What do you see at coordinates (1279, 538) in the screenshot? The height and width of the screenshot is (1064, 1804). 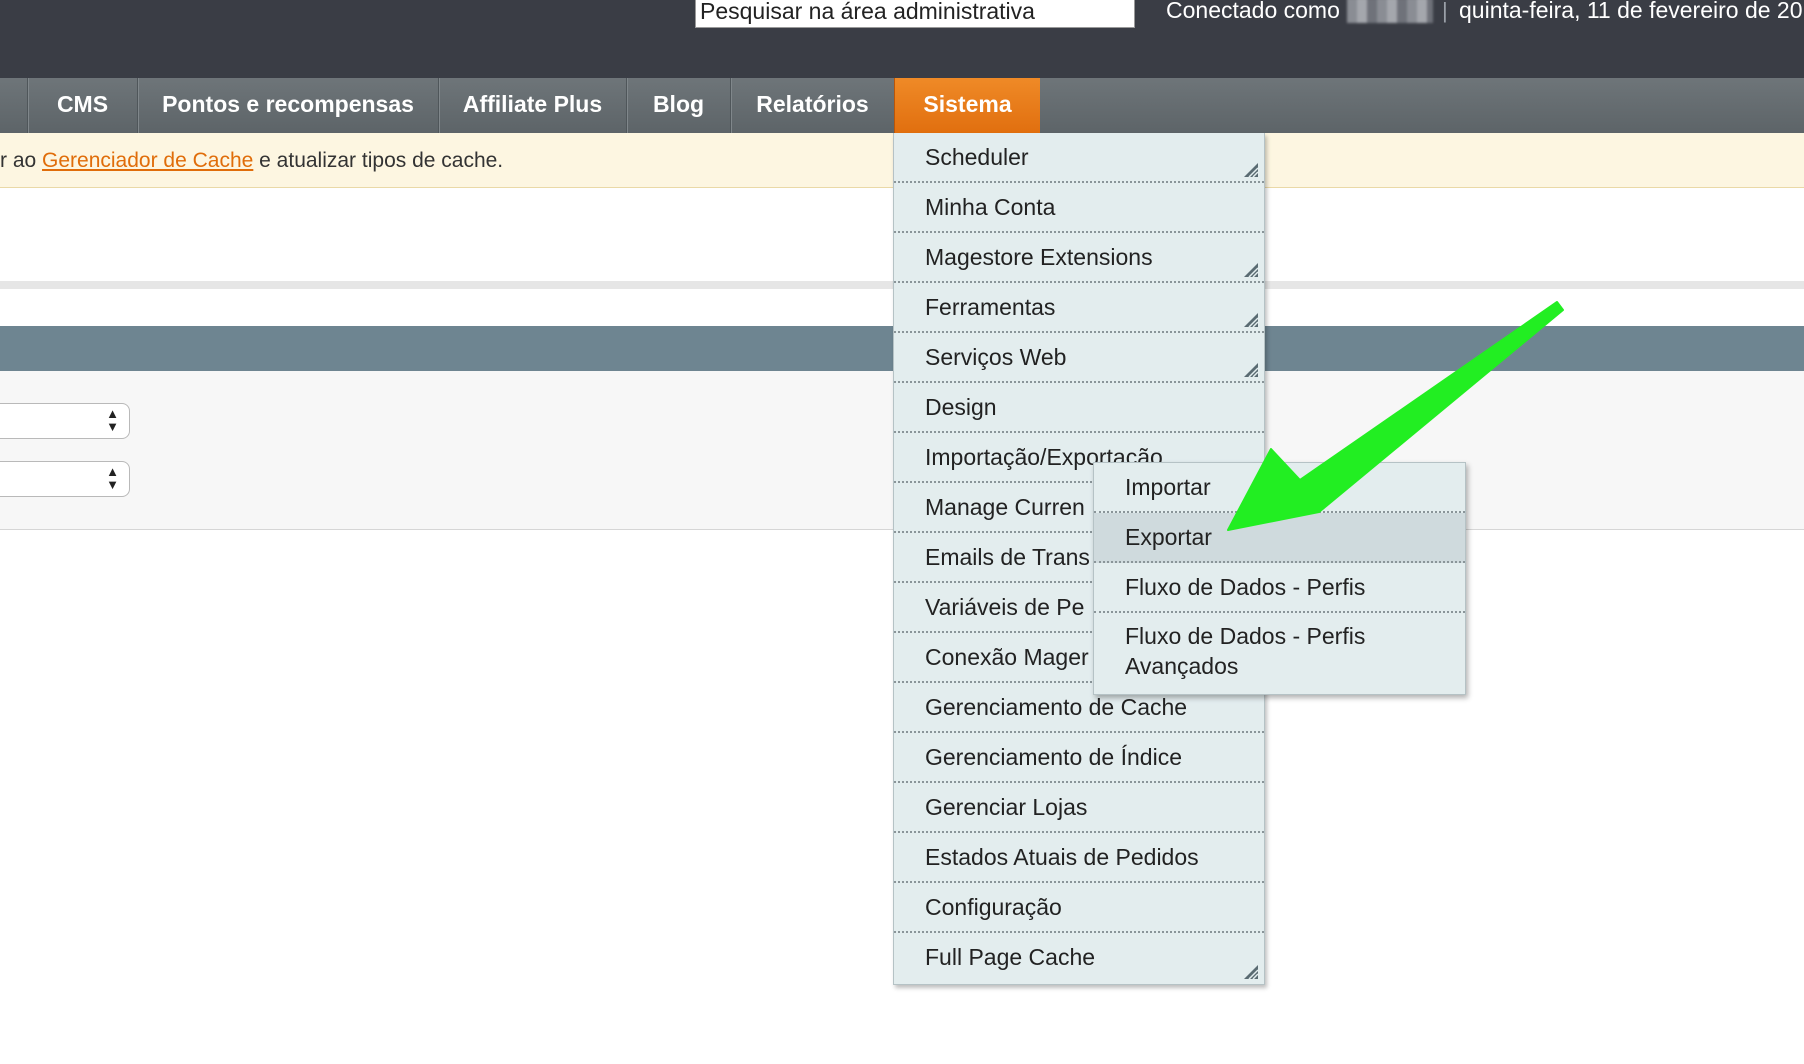 I see `submenu-item-exportar: Exportar` at bounding box center [1279, 538].